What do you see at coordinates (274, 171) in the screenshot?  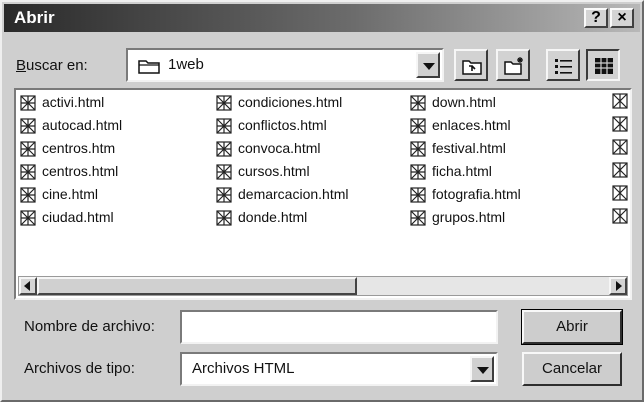 I see `file-name: cursos.html` at bounding box center [274, 171].